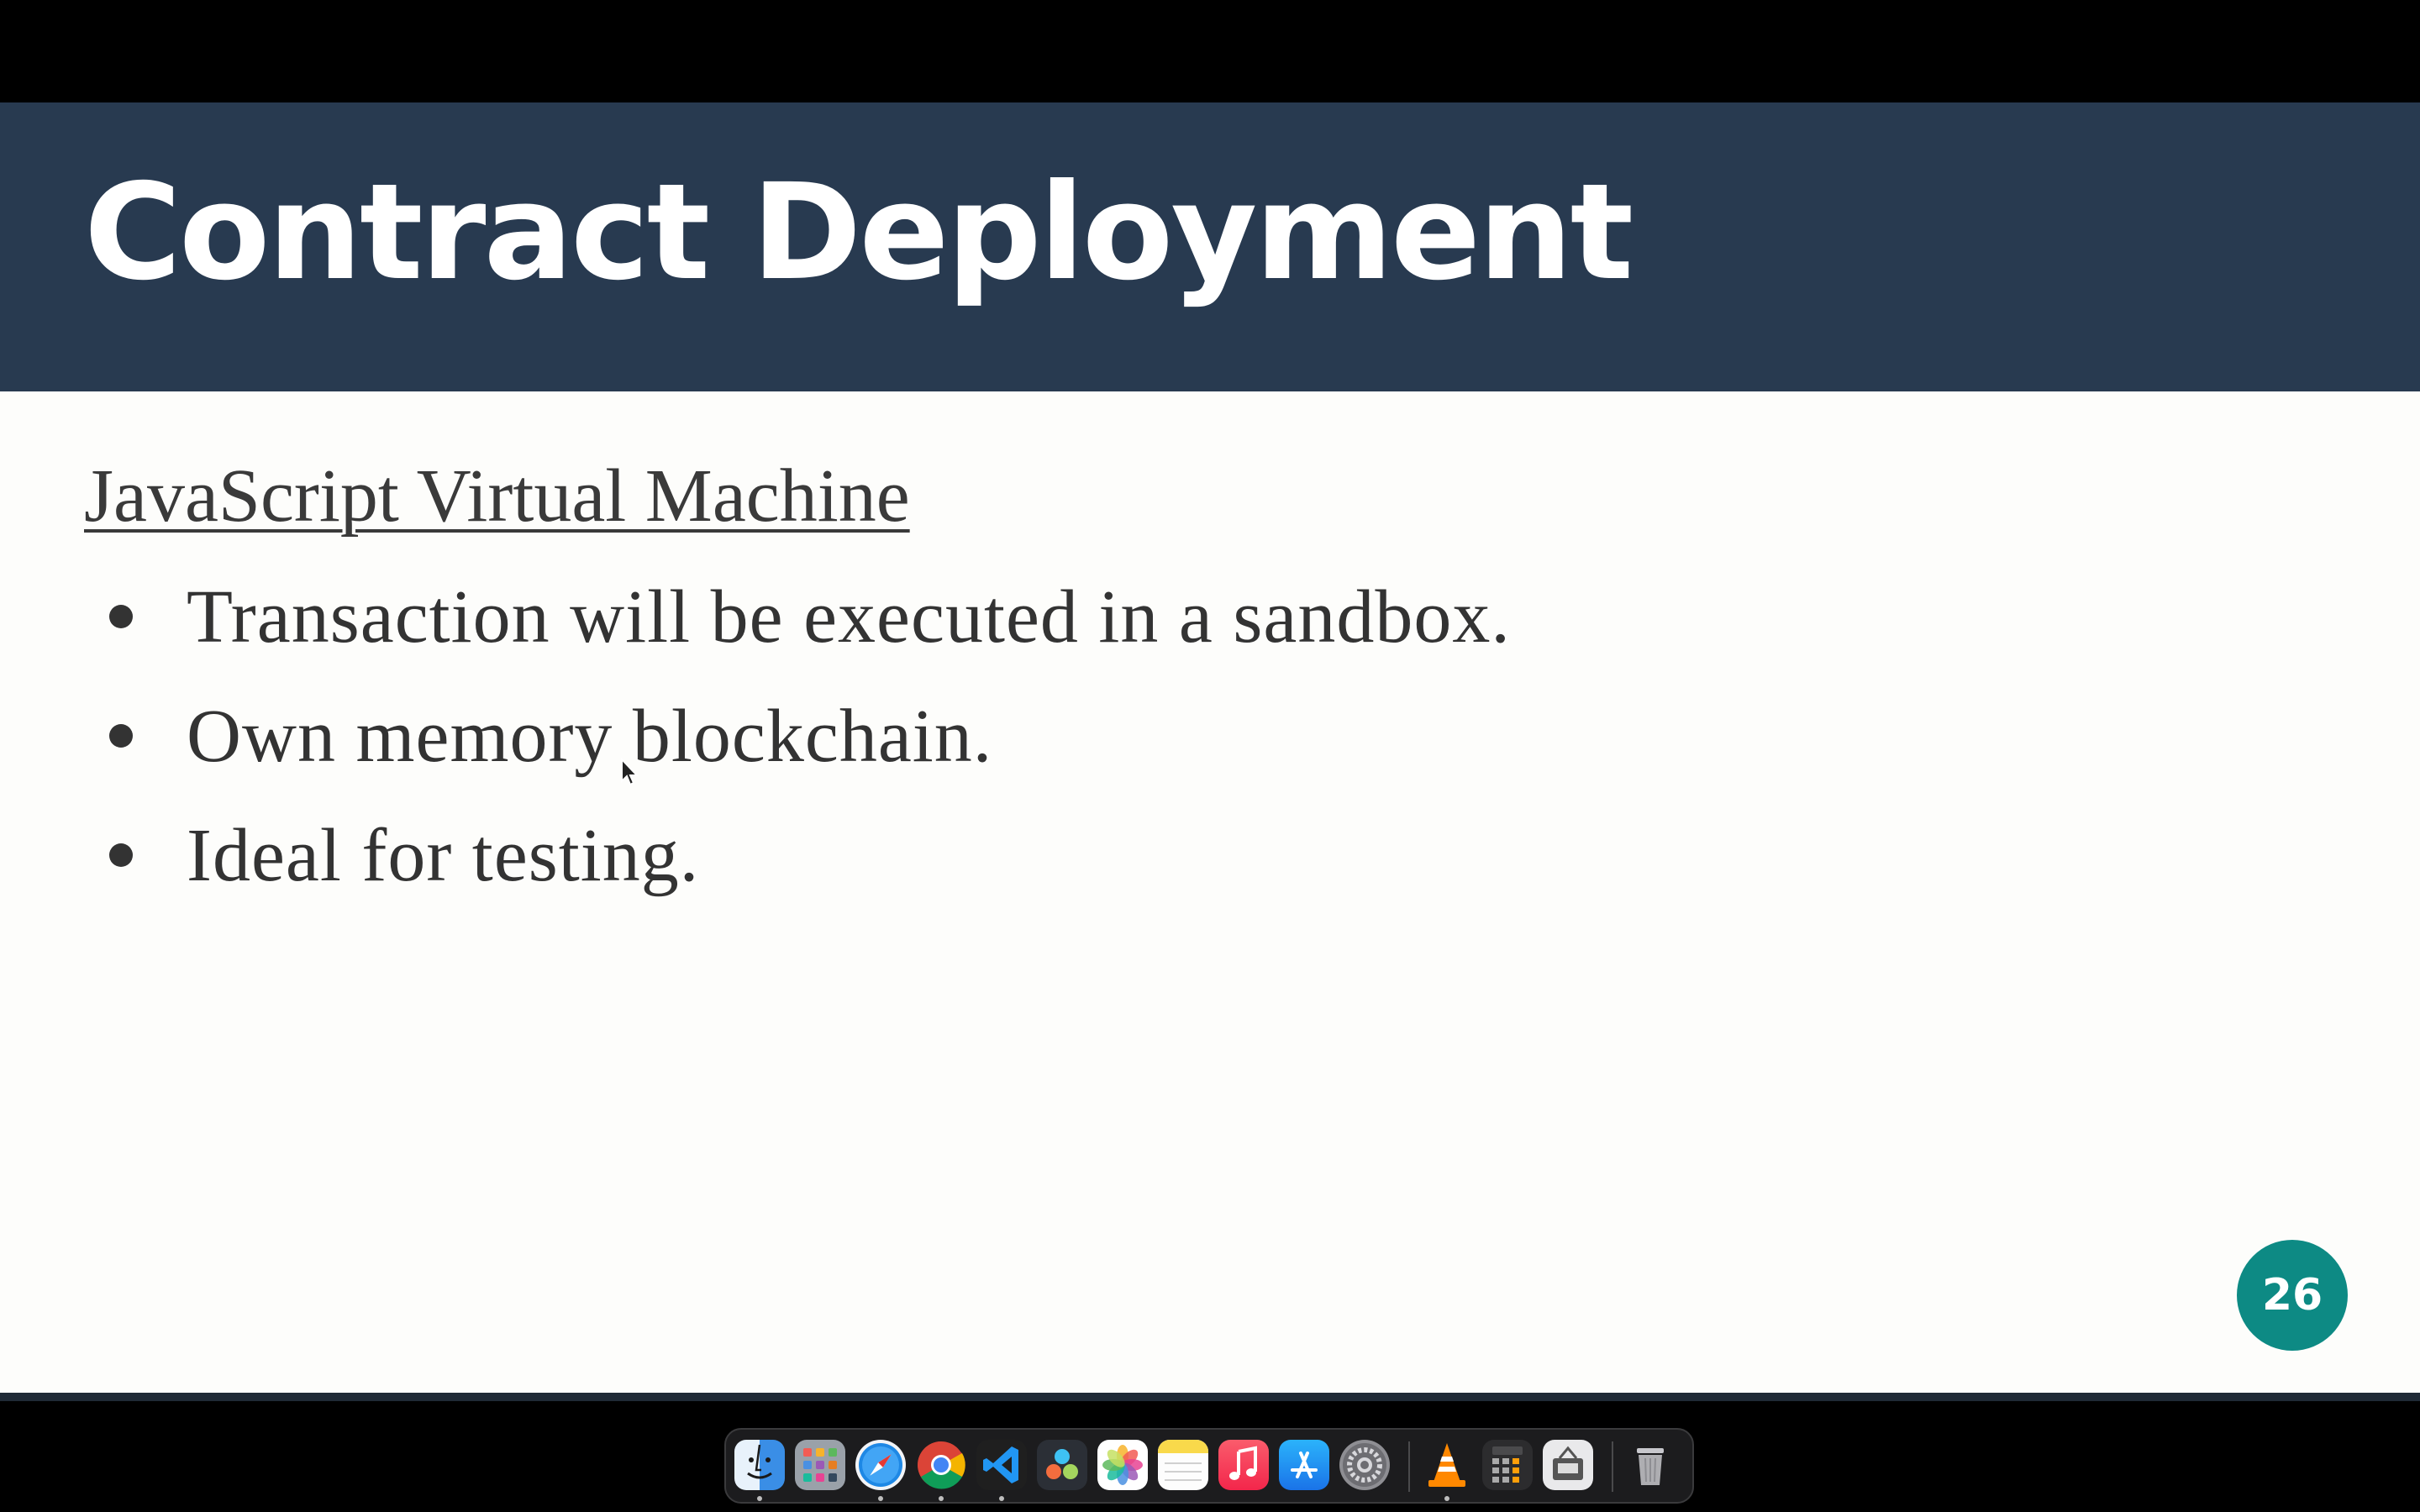  Describe the element at coordinates (1447, 1465) in the screenshot. I see `vlc-icon` at that location.